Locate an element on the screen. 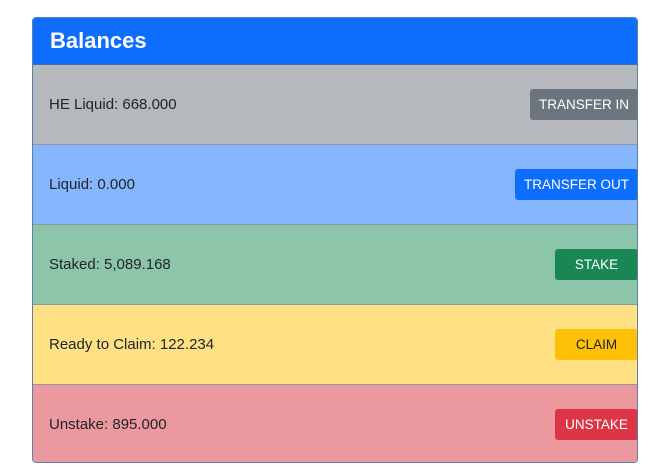  stake-button: STAKE is located at coordinates (596, 264).